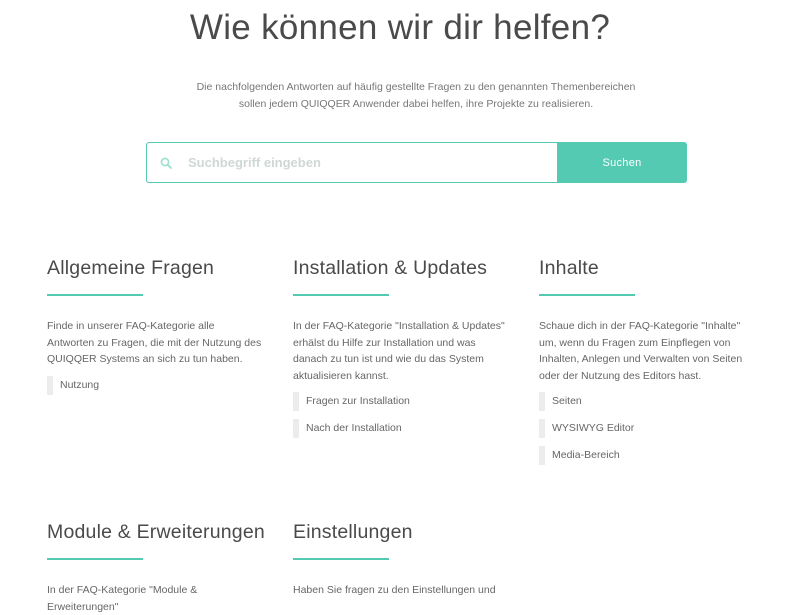 Image resolution: width=800 pixels, height=615 pixels. Describe the element at coordinates (400, 532) in the screenshot. I see `category-title: Einstellungen` at that location.